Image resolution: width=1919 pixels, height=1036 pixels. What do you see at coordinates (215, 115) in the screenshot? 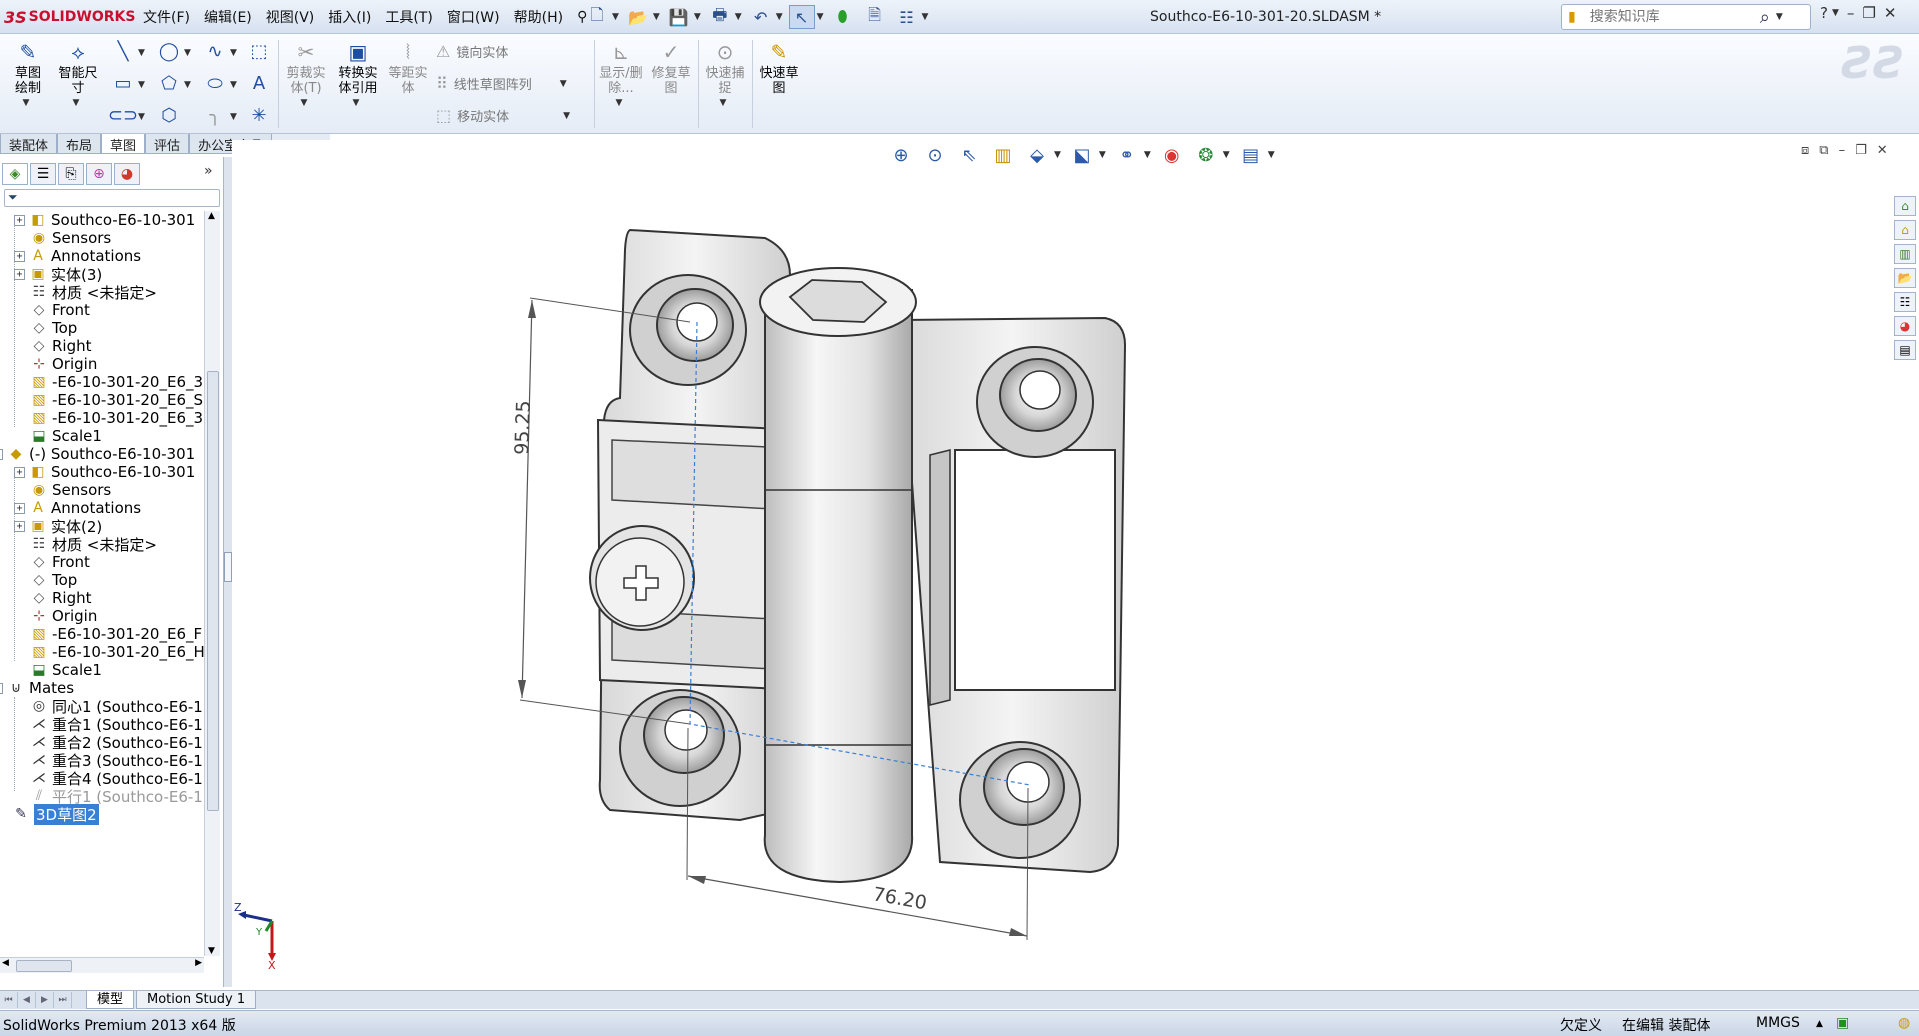
I see `fillet-icon: ╮` at bounding box center [215, 115].